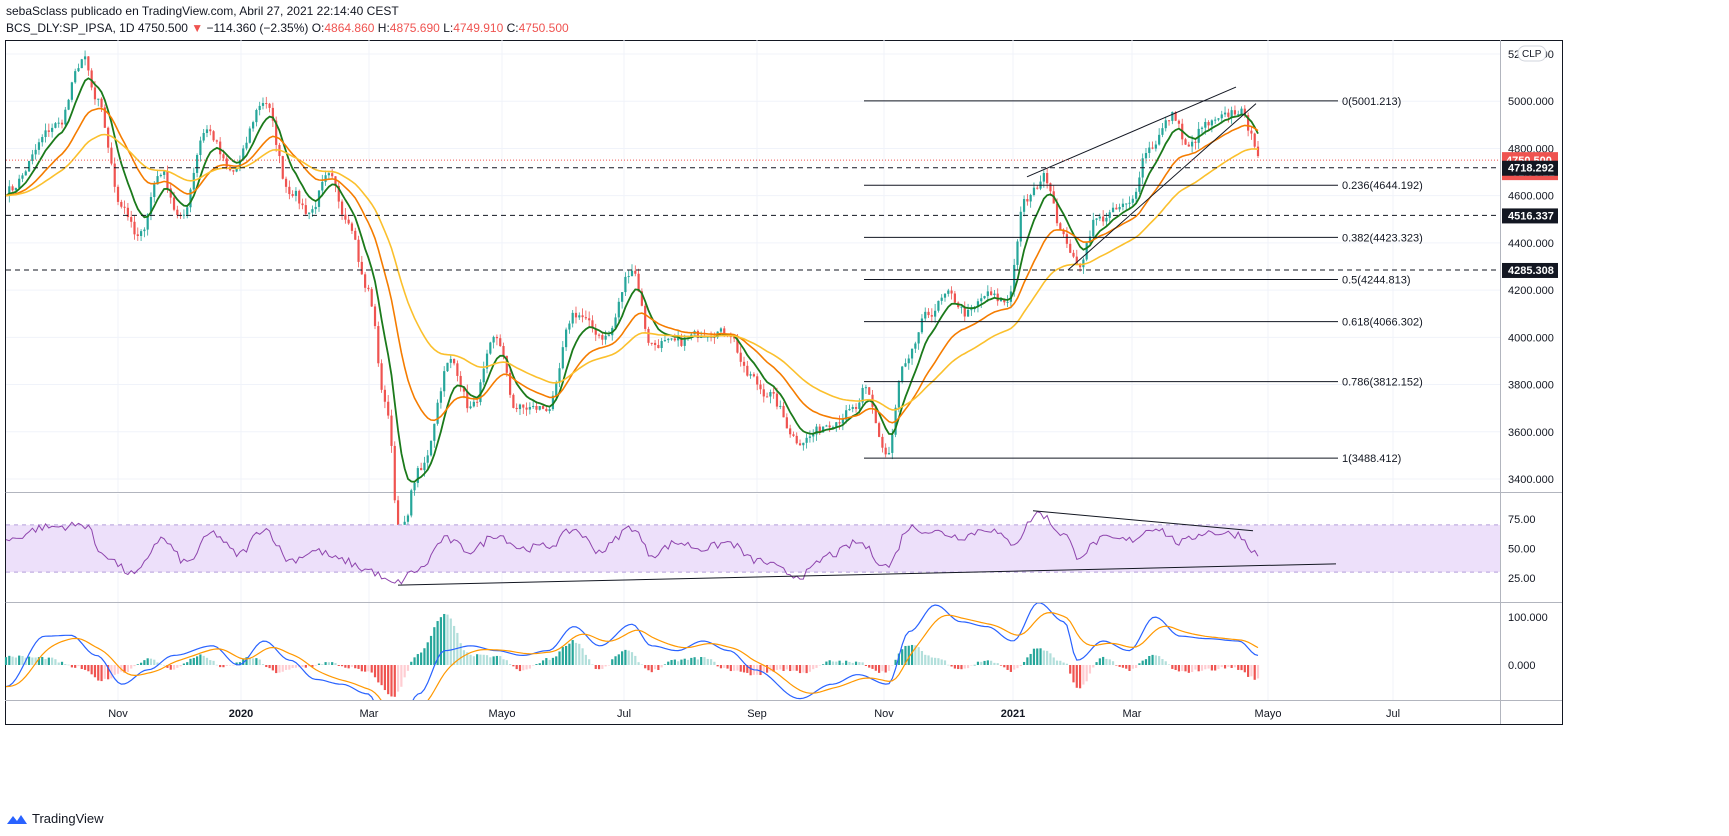  I want to click on footer-brand: TradingView, so click(55, 818).